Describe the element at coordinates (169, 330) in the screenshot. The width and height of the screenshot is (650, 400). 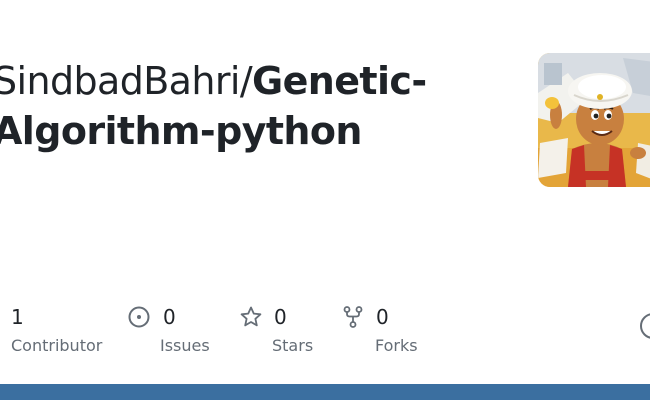
I see `stat-issues: 0 Issues` at that location.